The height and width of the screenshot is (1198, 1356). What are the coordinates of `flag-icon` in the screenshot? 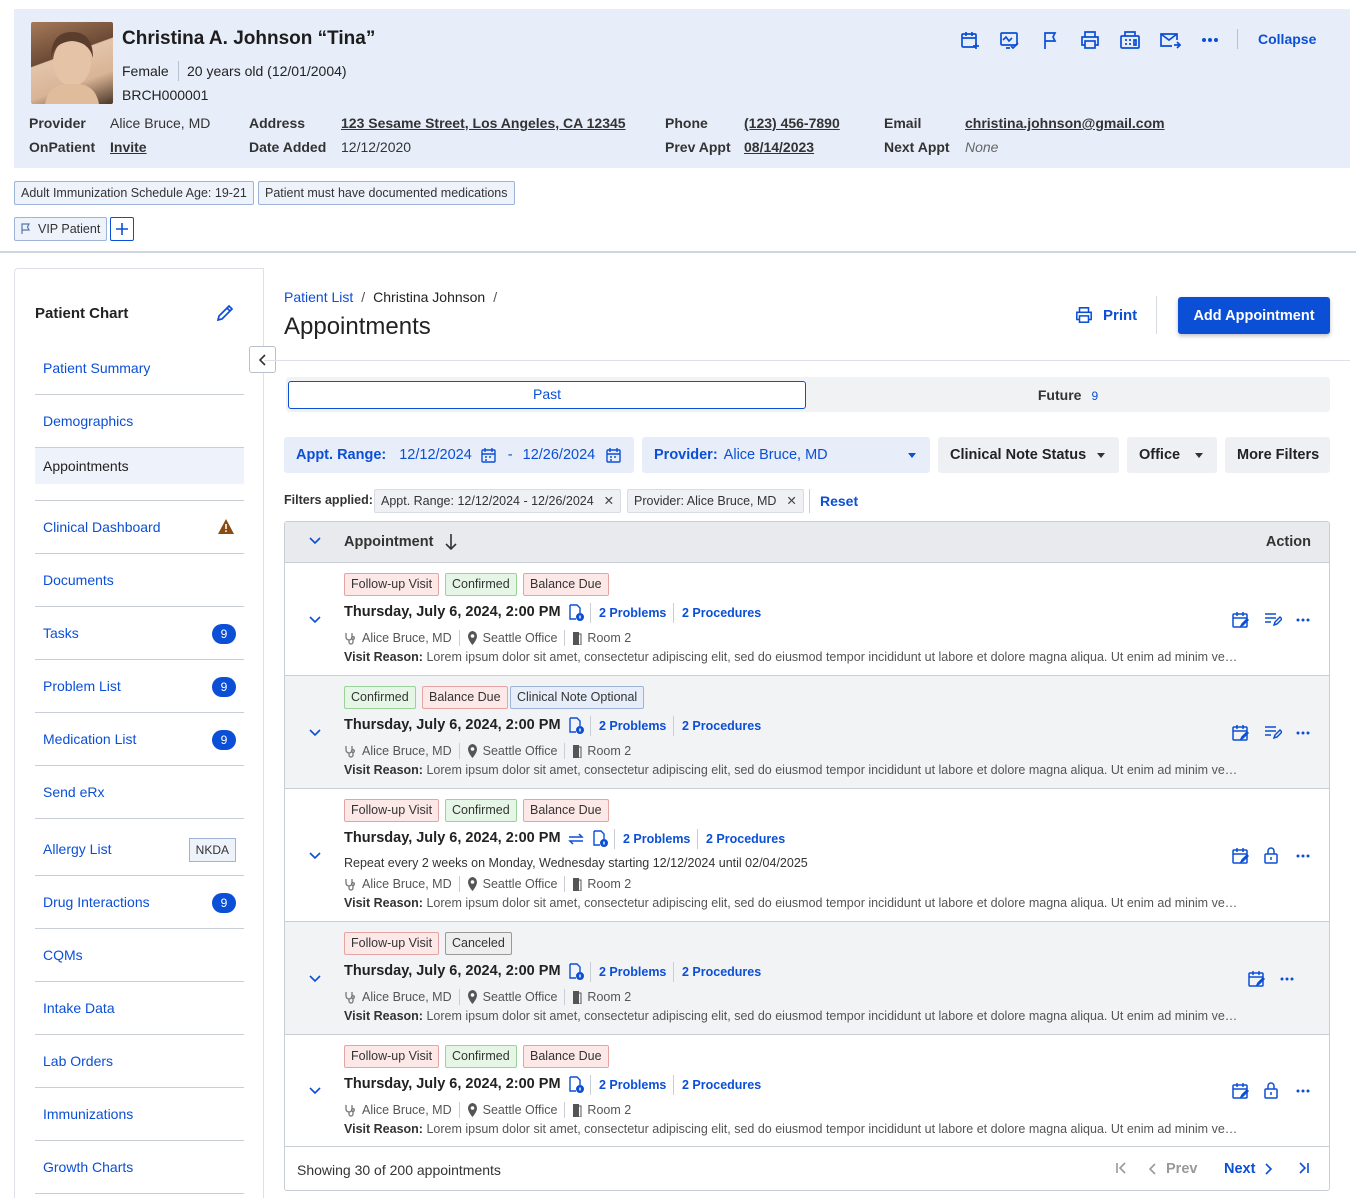 It's located at (1050, 40).